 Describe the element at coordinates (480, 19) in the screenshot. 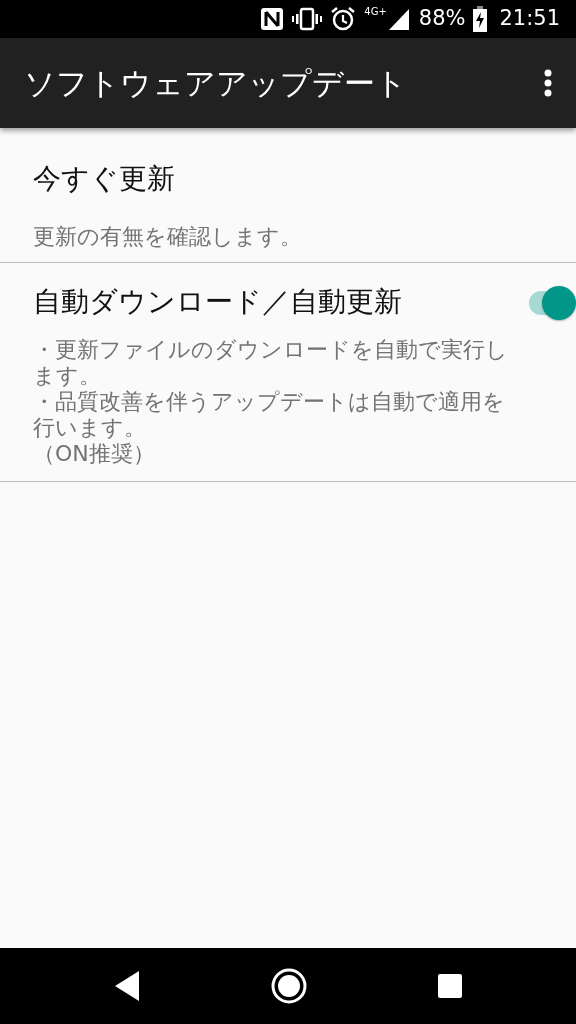

I see `battery-charging-icon` at that location.